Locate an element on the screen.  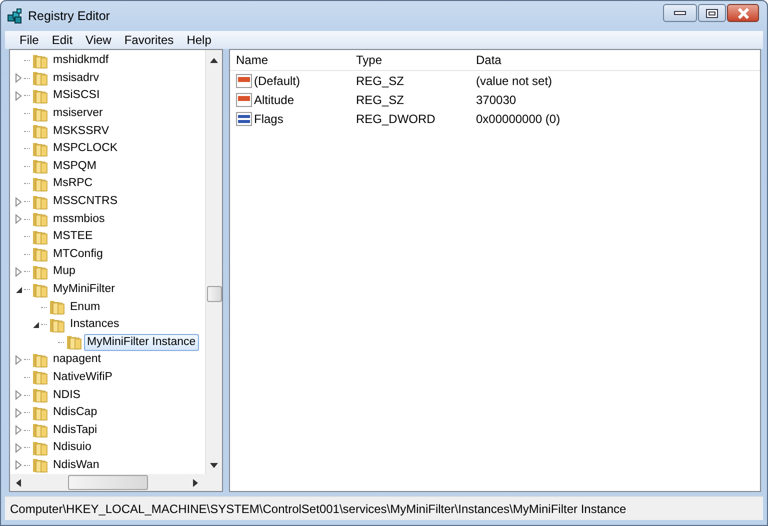
value-data: 370030 is located at coordinates (496, 99).